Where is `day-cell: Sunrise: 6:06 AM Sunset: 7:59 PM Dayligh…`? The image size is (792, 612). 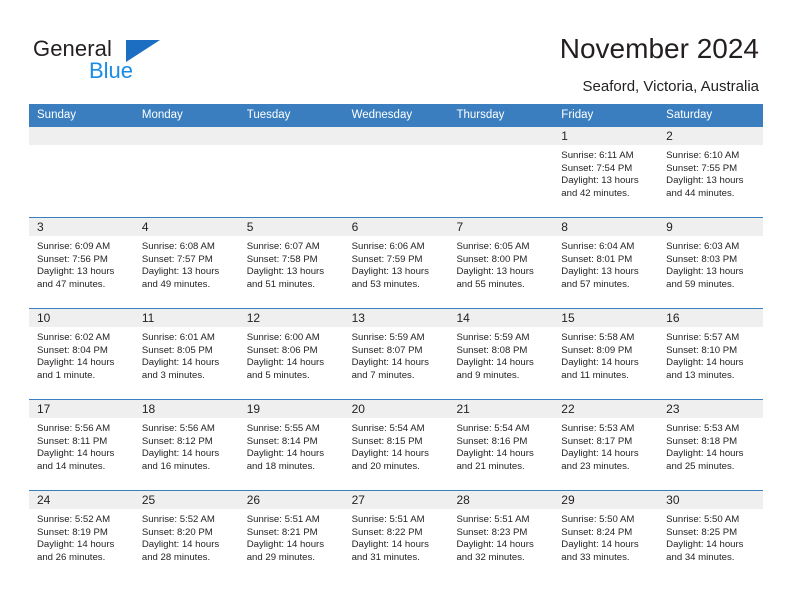
day-cell: Sunrise: 6:06 AM Sunset: 7:59 PM Dayligh… is located at coordinates (396, 272).